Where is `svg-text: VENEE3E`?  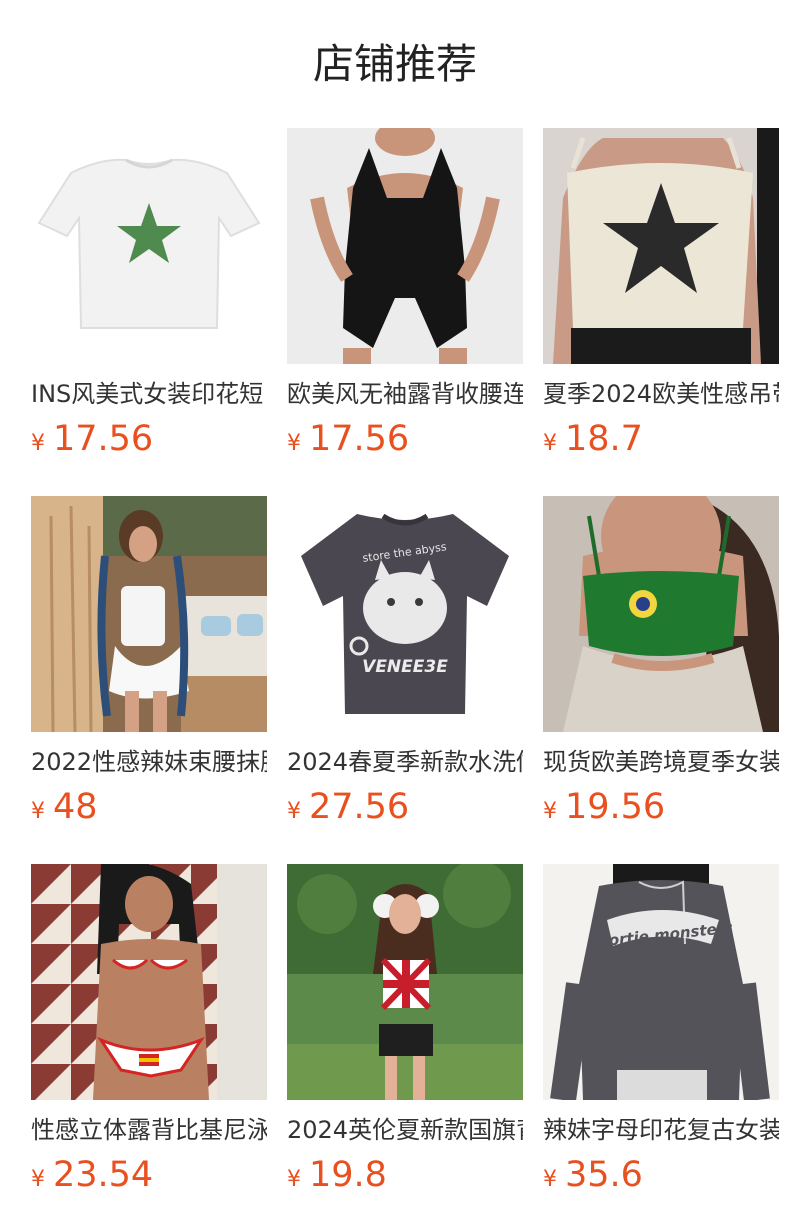 svg-text: VENEE3E is located at coordinates (405, 667).